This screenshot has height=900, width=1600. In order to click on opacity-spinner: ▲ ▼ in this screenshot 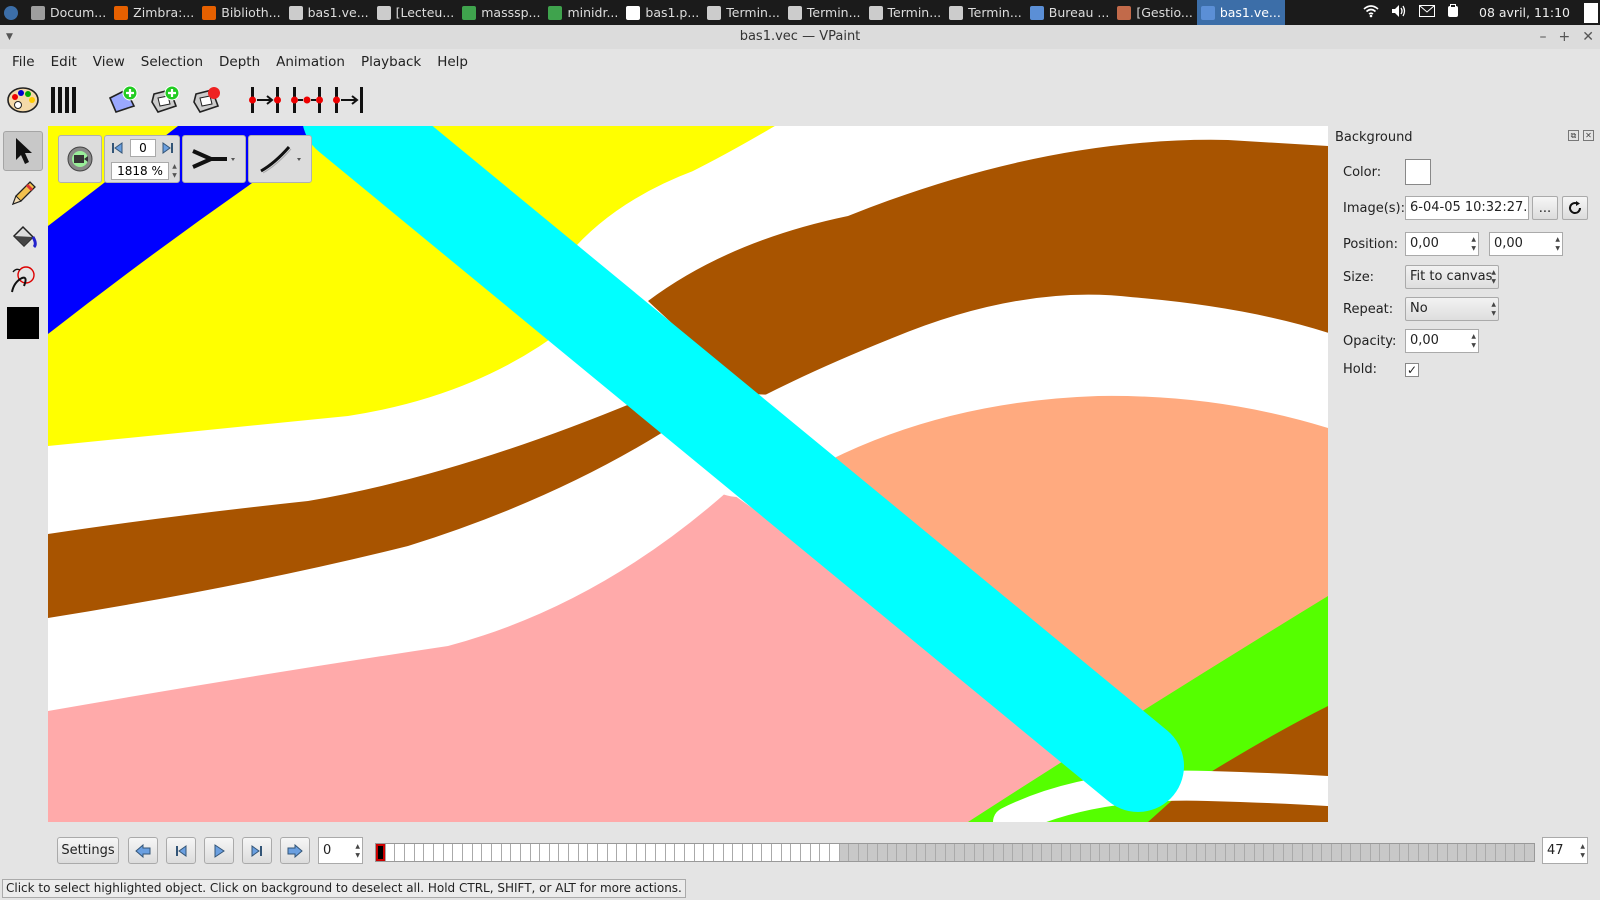, I will do `click(1473, 341)`.